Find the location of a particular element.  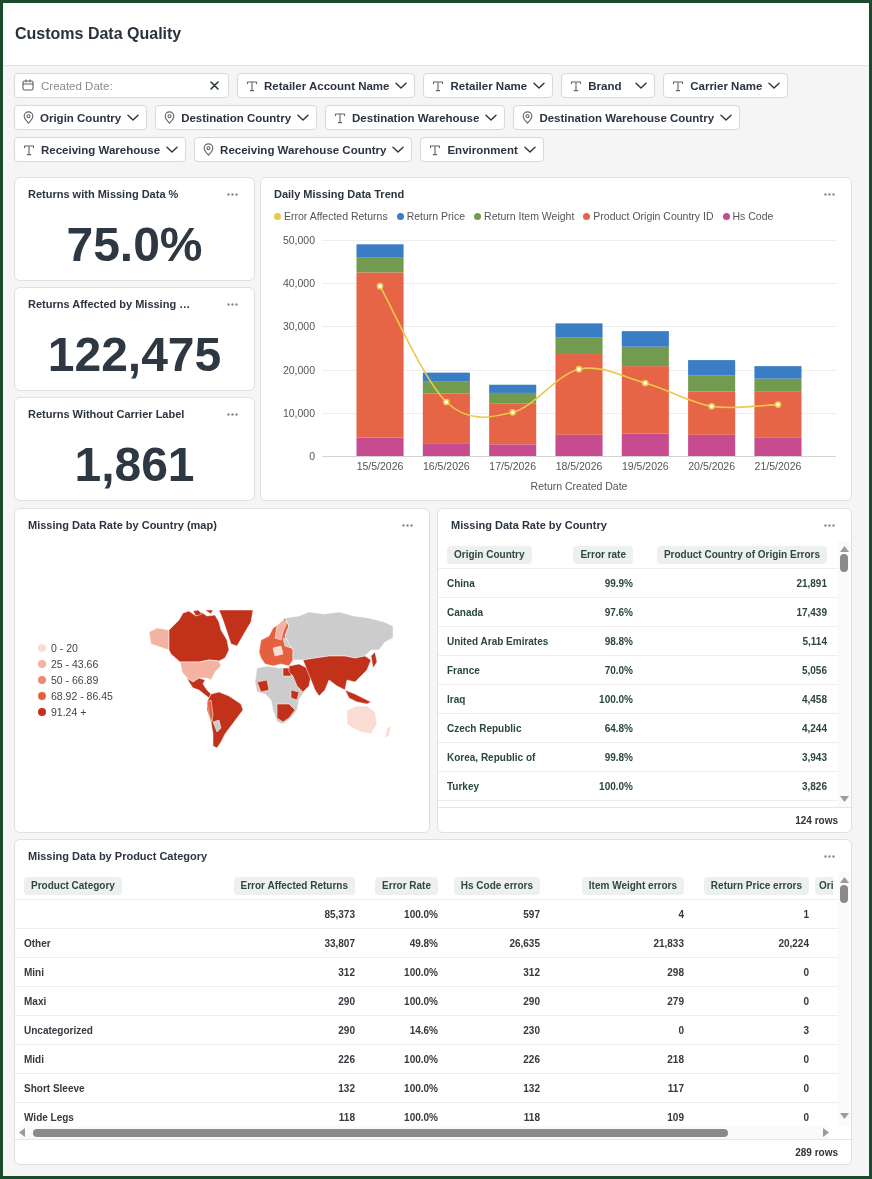

legend-label: Product Origin Country ID is located at coordinates (653, 216).